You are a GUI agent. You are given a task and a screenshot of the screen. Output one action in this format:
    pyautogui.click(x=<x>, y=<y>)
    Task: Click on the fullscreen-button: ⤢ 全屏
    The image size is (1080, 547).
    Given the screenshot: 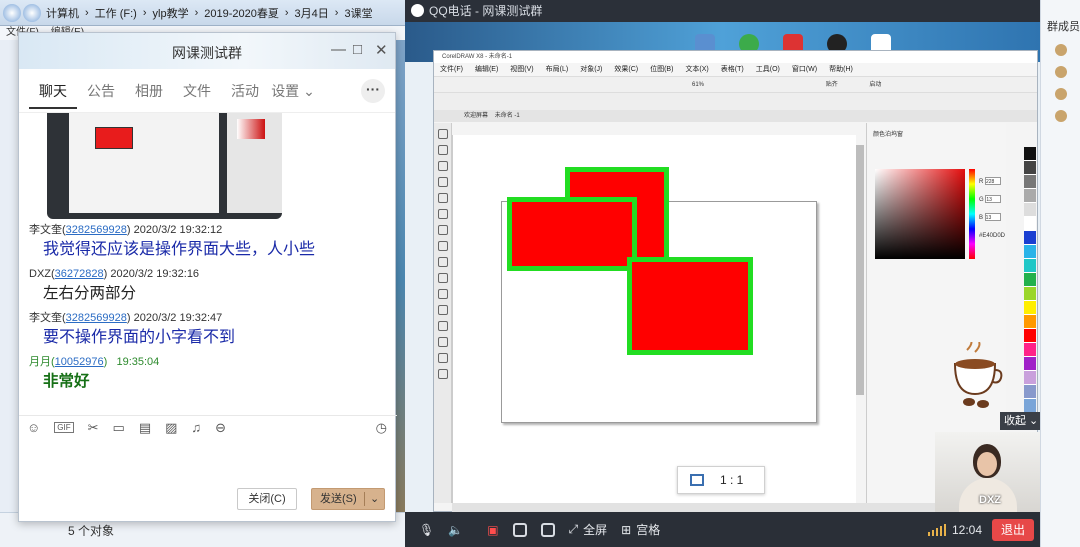 What is the action you would take?
    pyautogui.click(x=588, y=529)
    